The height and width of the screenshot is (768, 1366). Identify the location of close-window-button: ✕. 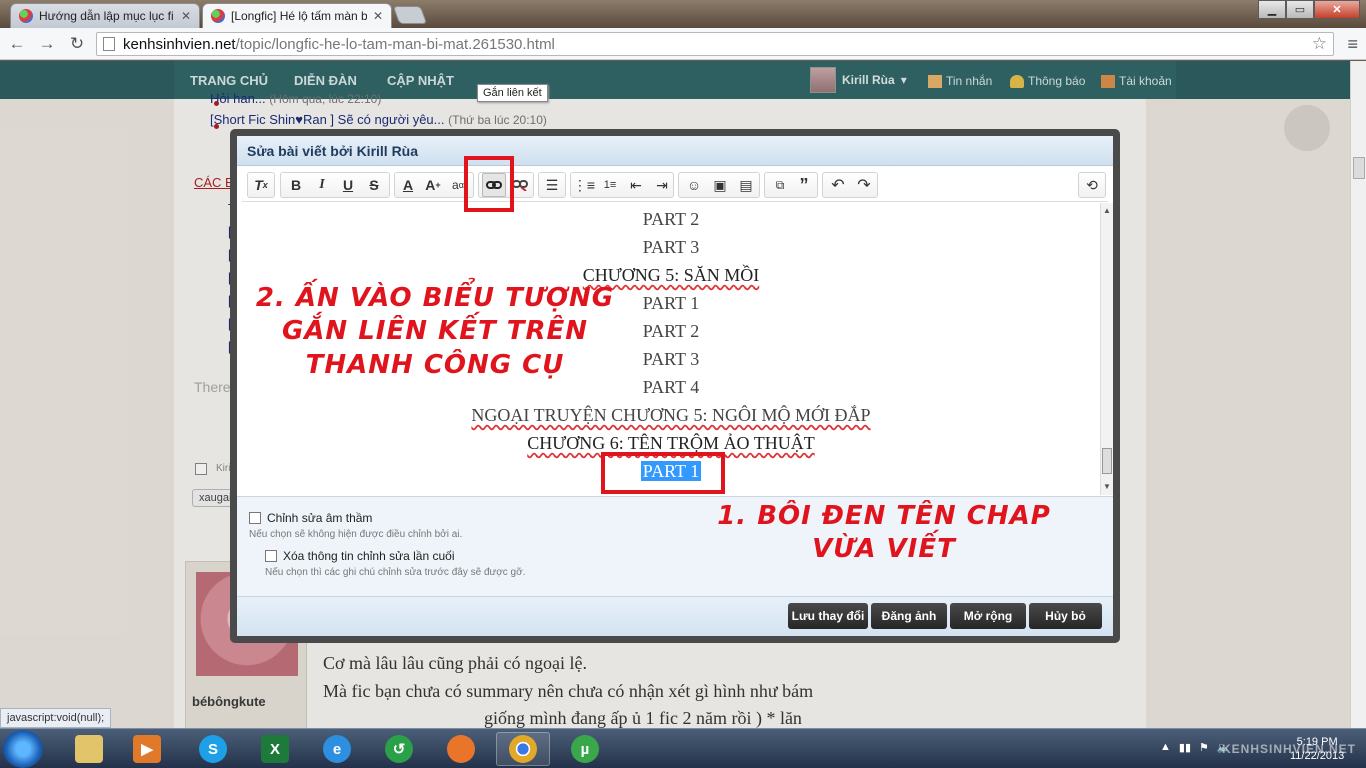
(1337, 9).